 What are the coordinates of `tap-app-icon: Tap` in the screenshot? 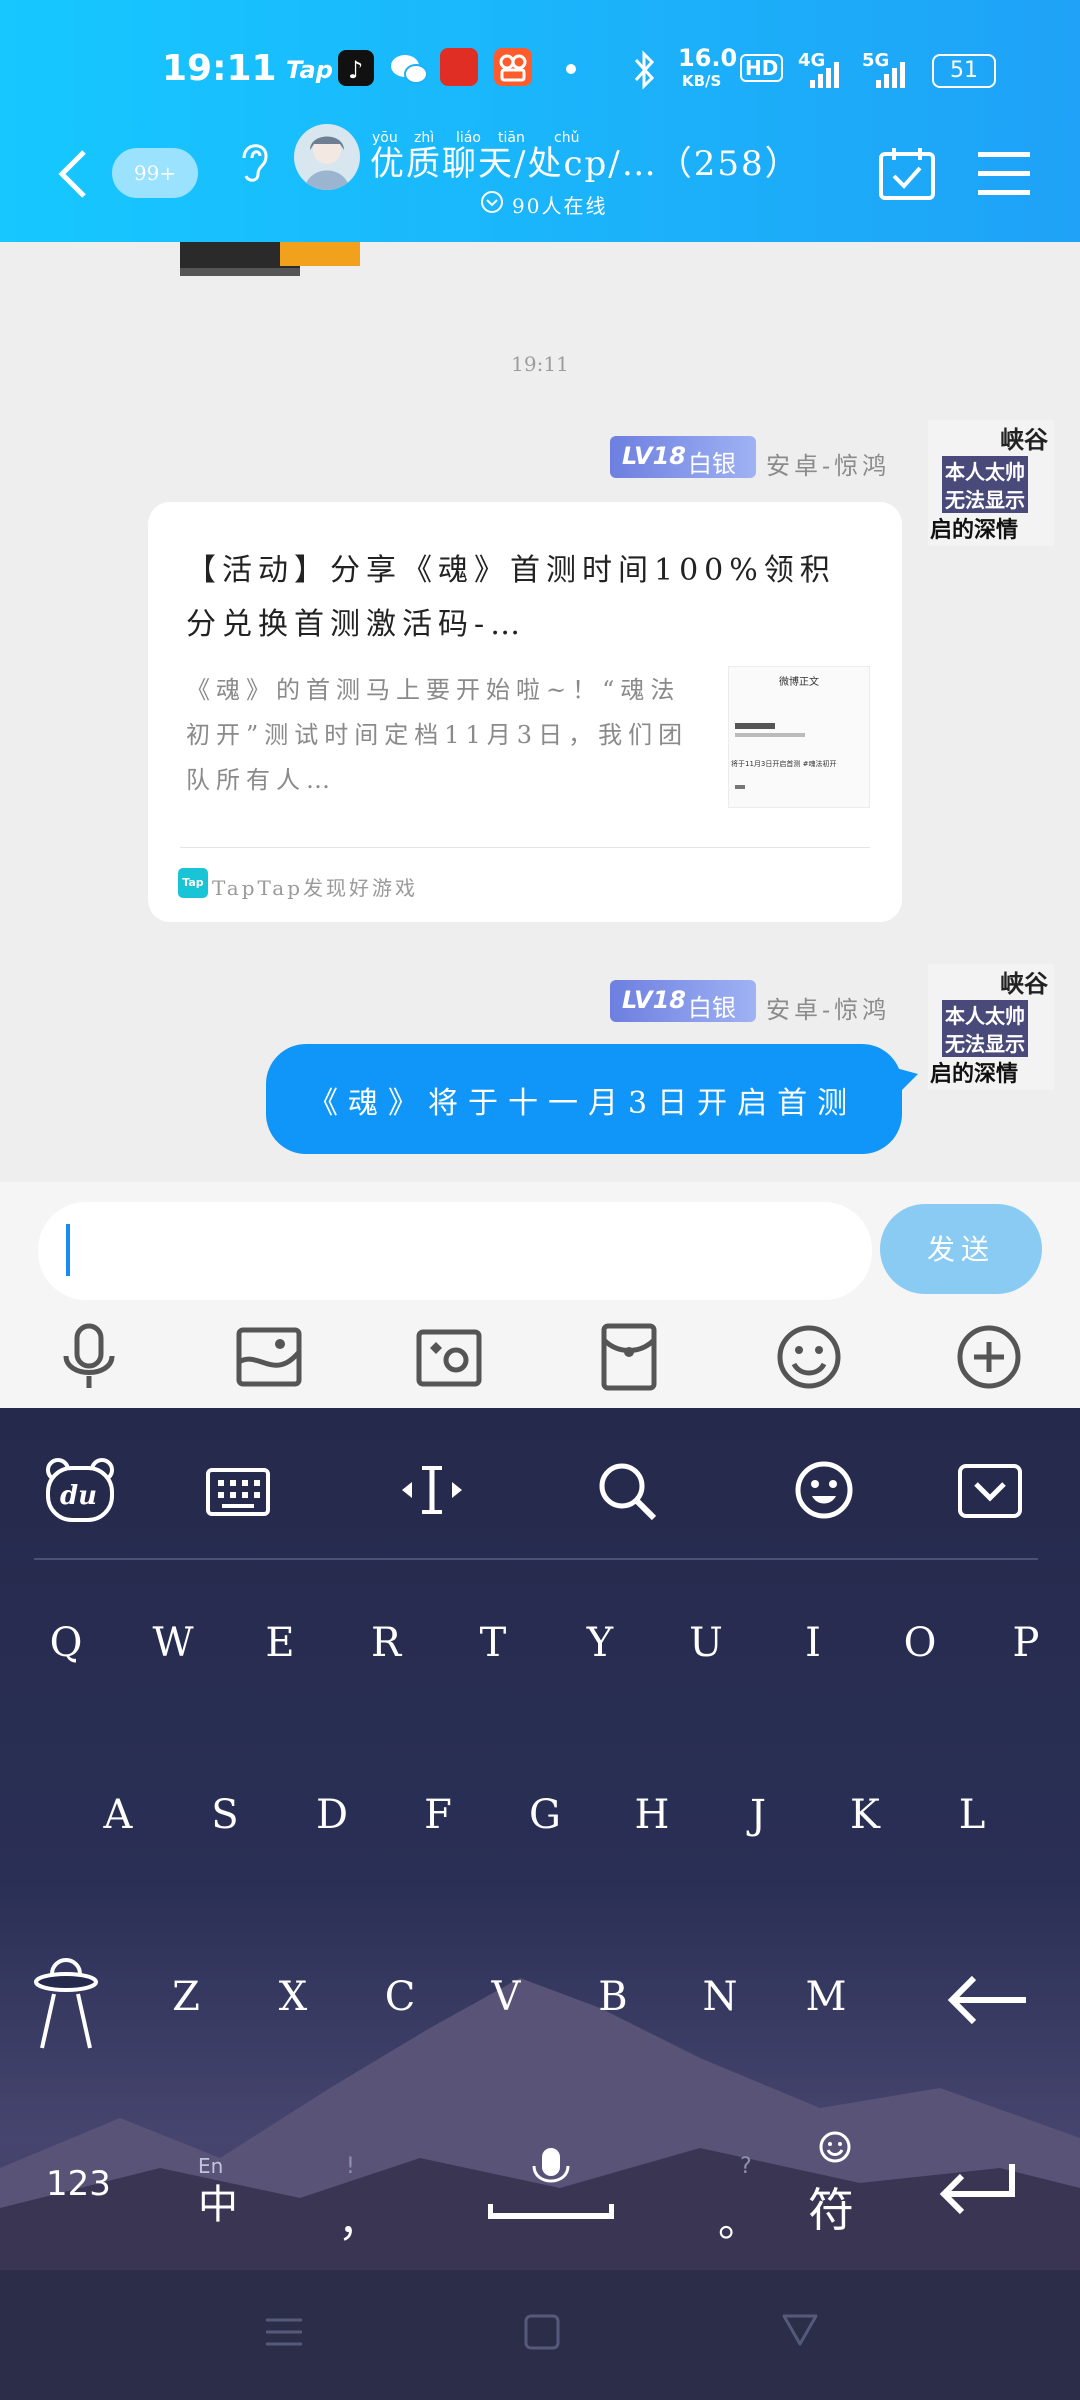 It's located at (309, 70).